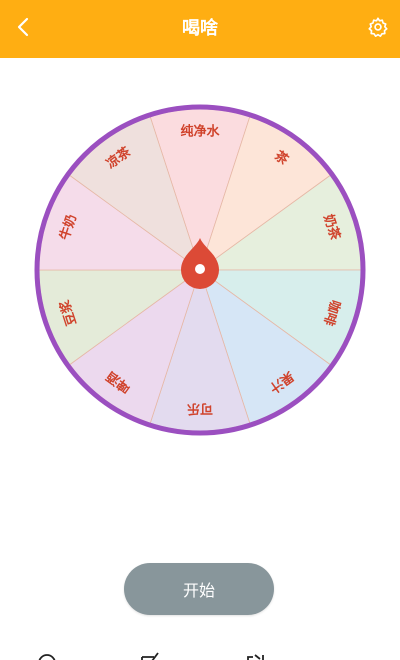 The height and width of the screenshot is (660, 400). I want to click on top-bar: 喝啥, so click(200, 29).